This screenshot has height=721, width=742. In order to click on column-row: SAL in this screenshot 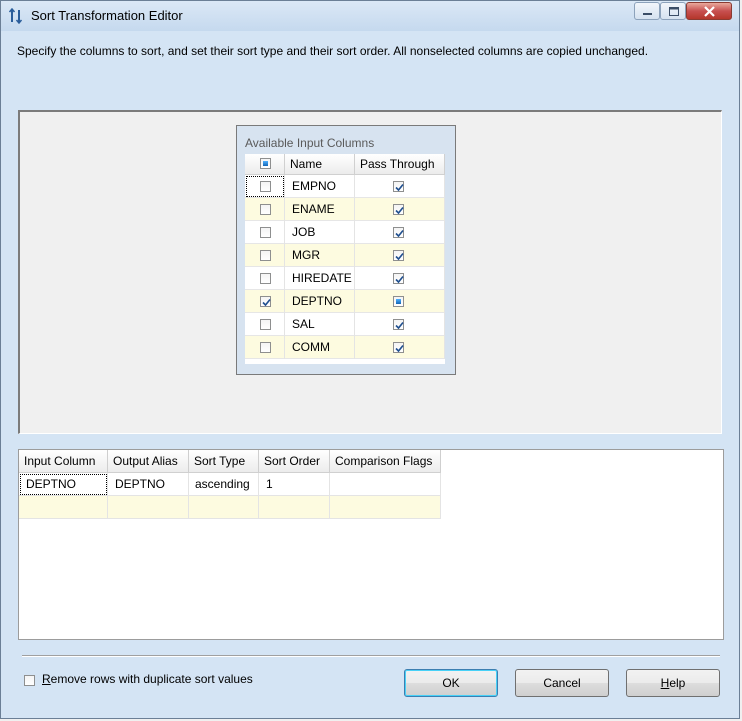, I will do `click(345, 324)`.